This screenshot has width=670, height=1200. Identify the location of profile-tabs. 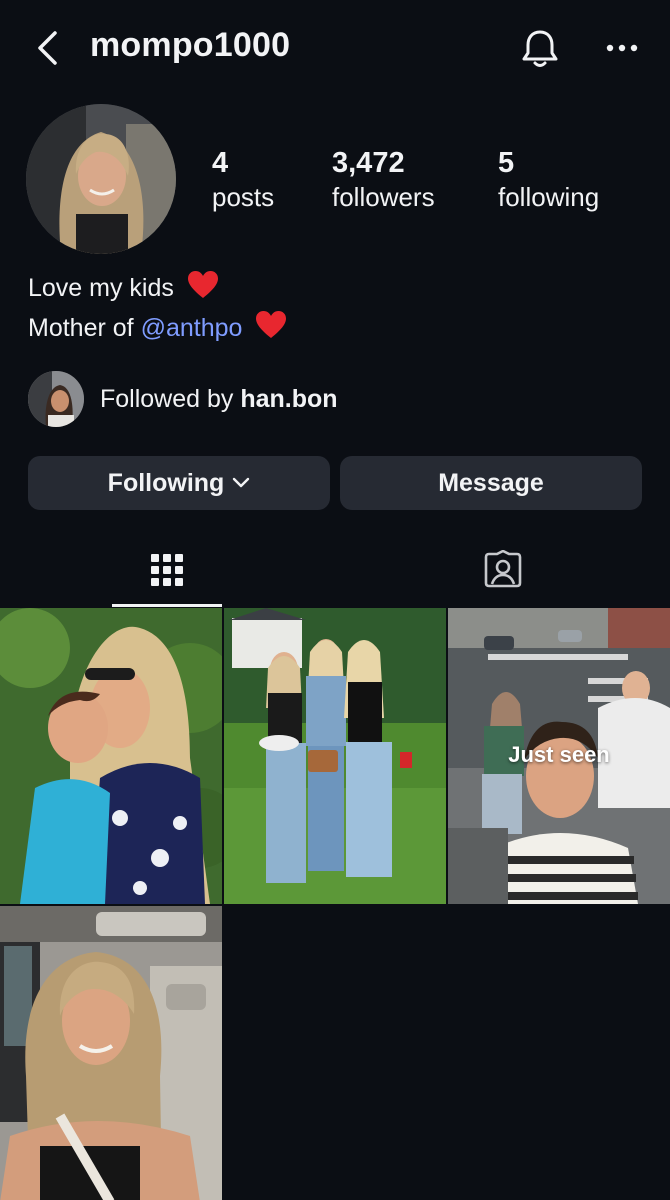
(335, 572).